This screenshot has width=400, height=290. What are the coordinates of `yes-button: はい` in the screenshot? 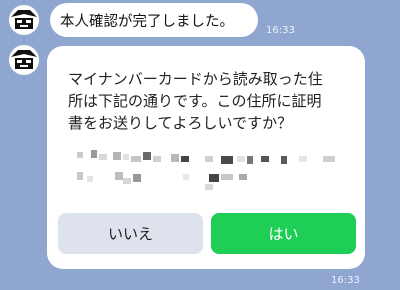 It's located at (283, 233).